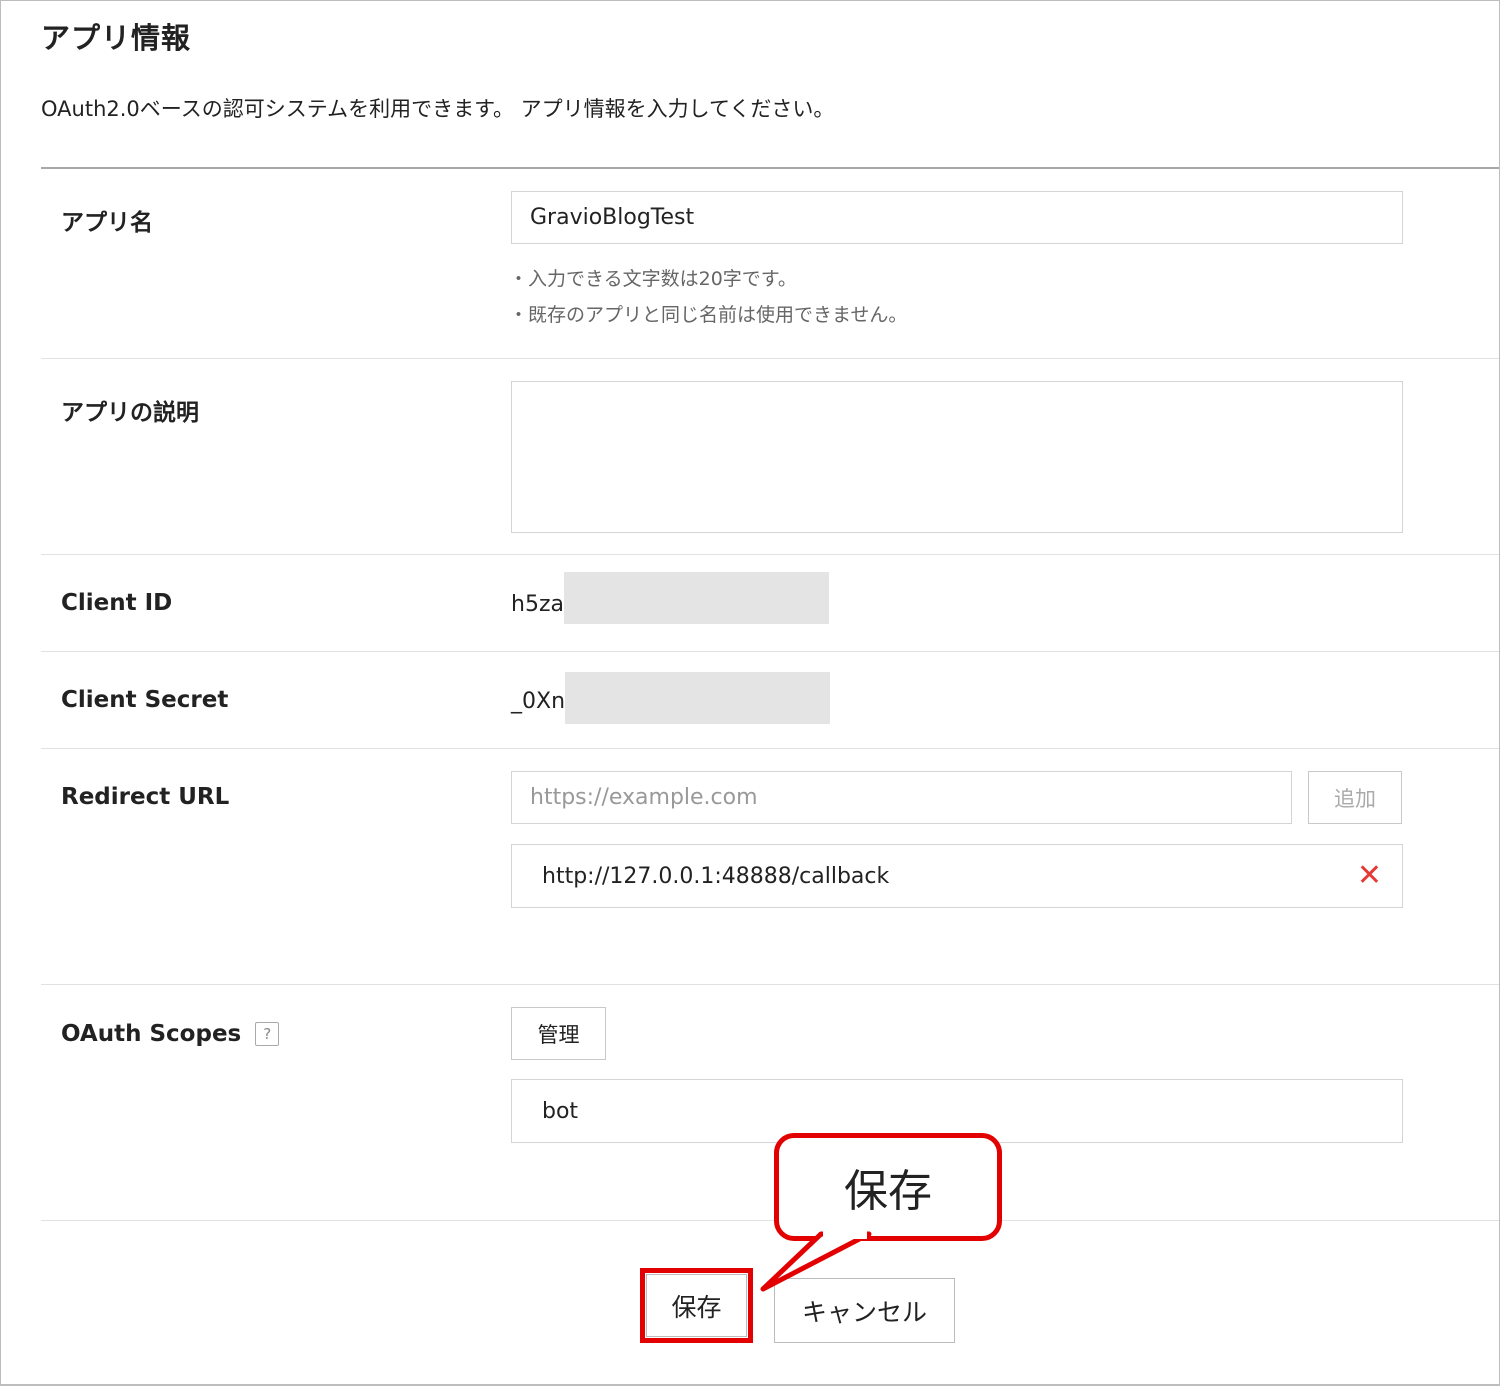 The height and width of the screenshot is (1386, 1500). Describe the element at coordinates (1355, 797) in the screenshot. I see `add-redirect-url-button: 追加` at that location.